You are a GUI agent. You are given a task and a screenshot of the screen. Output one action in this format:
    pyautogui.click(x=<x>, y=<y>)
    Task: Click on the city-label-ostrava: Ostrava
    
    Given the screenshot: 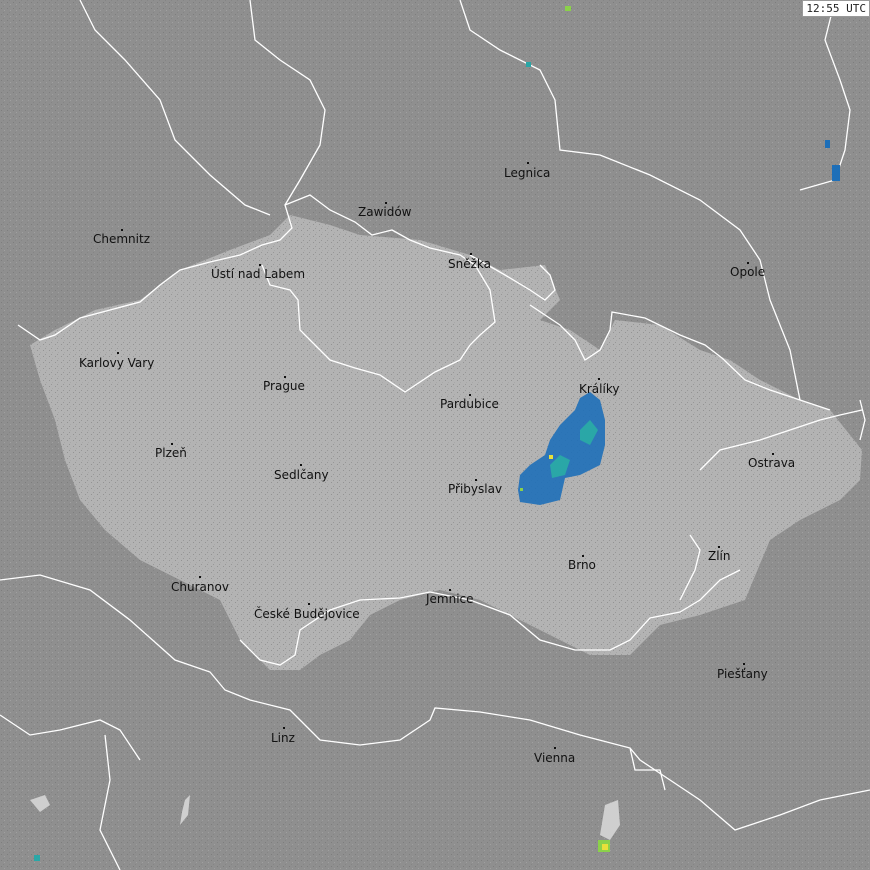 What is the action you would take?
    pyautogui.click(x=772, y=463)
    